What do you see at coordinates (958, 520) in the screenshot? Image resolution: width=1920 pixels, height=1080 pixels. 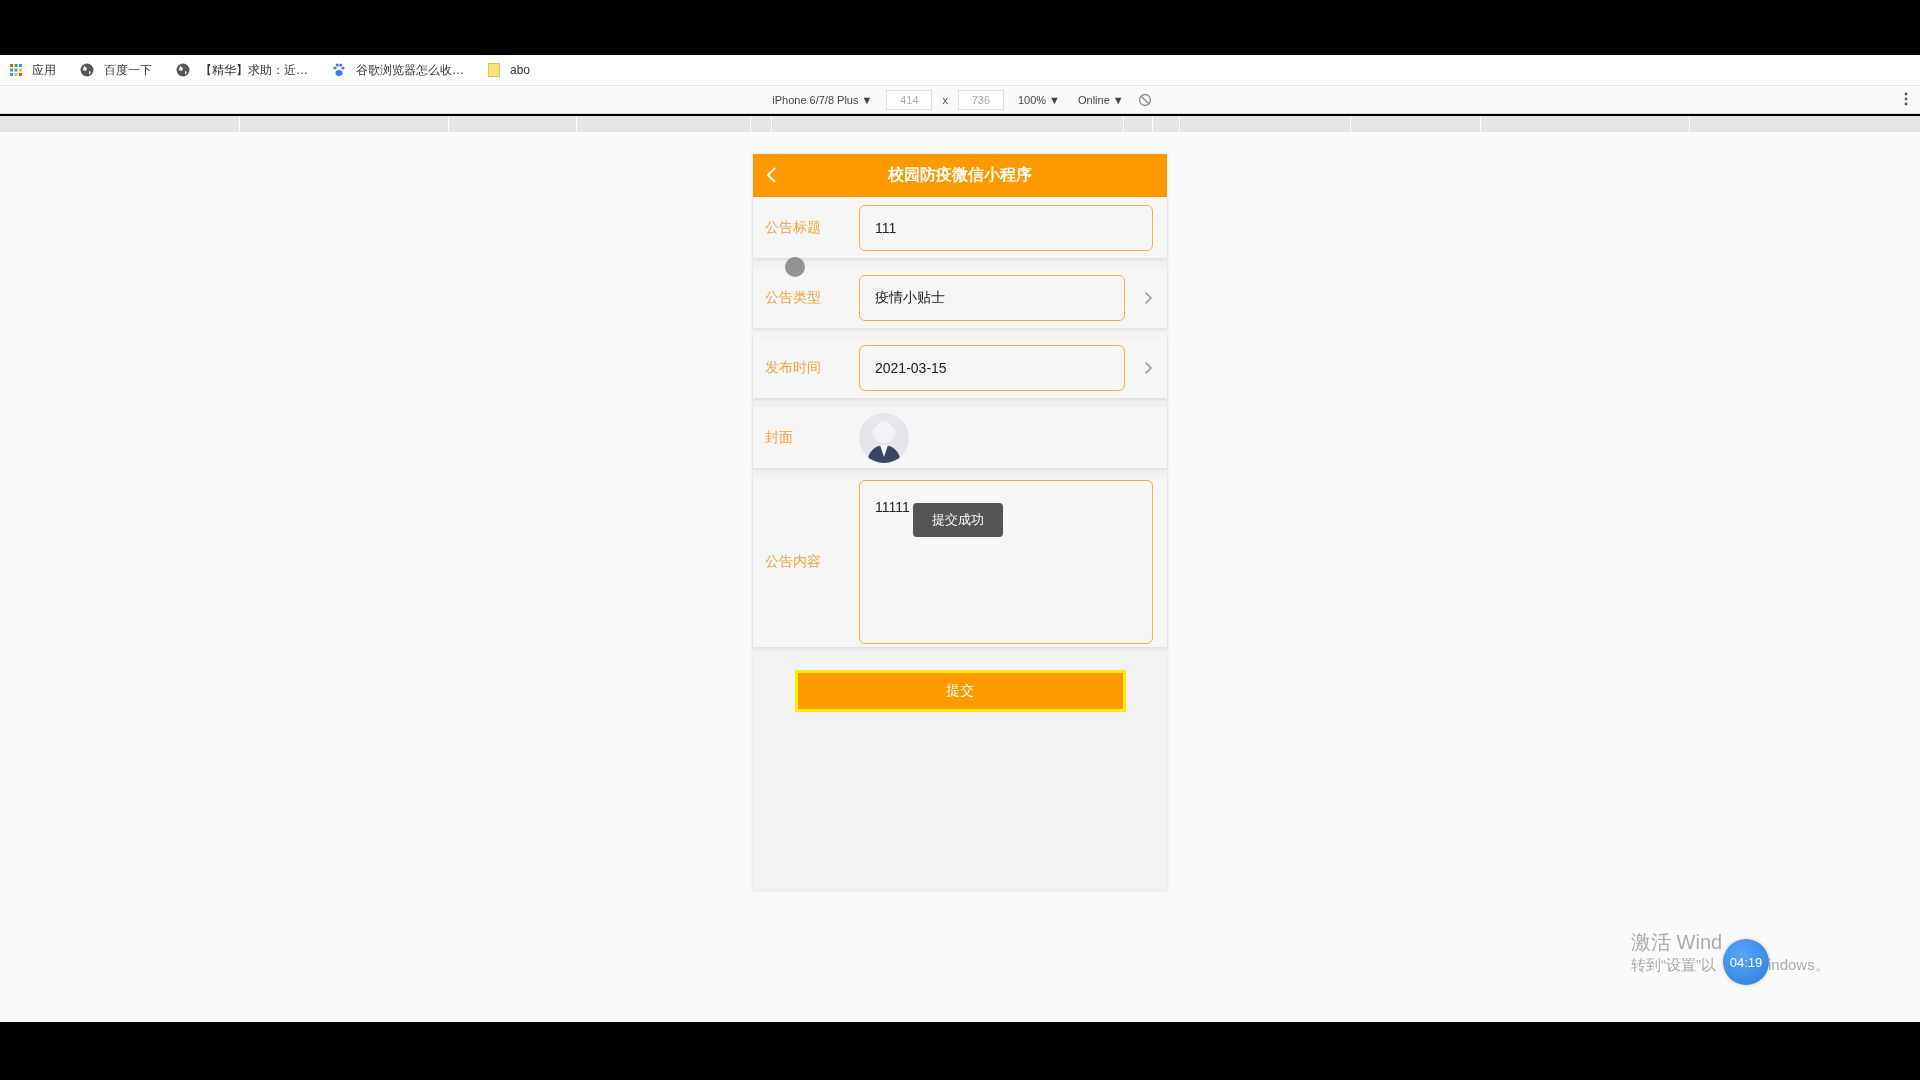 I see `success-toast: 提交成功` at bounding box center [958, 520].